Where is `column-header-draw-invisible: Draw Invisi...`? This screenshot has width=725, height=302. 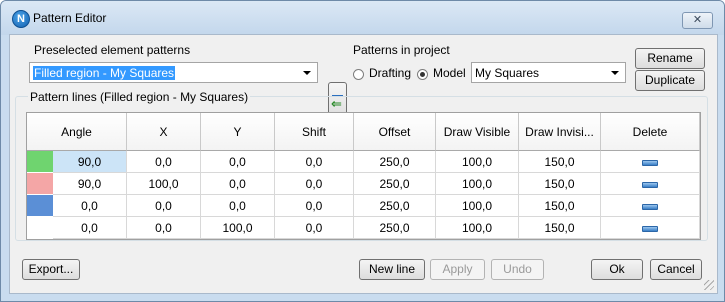
column-header-draw-invisible: Draw Invisi... is located at coordinates (560, 132).